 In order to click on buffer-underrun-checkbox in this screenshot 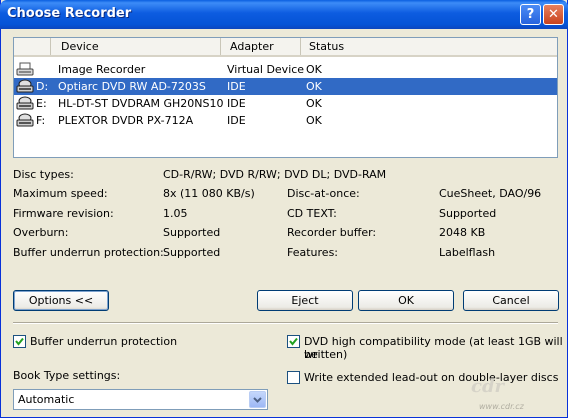, I will do `click(19, 341)`.